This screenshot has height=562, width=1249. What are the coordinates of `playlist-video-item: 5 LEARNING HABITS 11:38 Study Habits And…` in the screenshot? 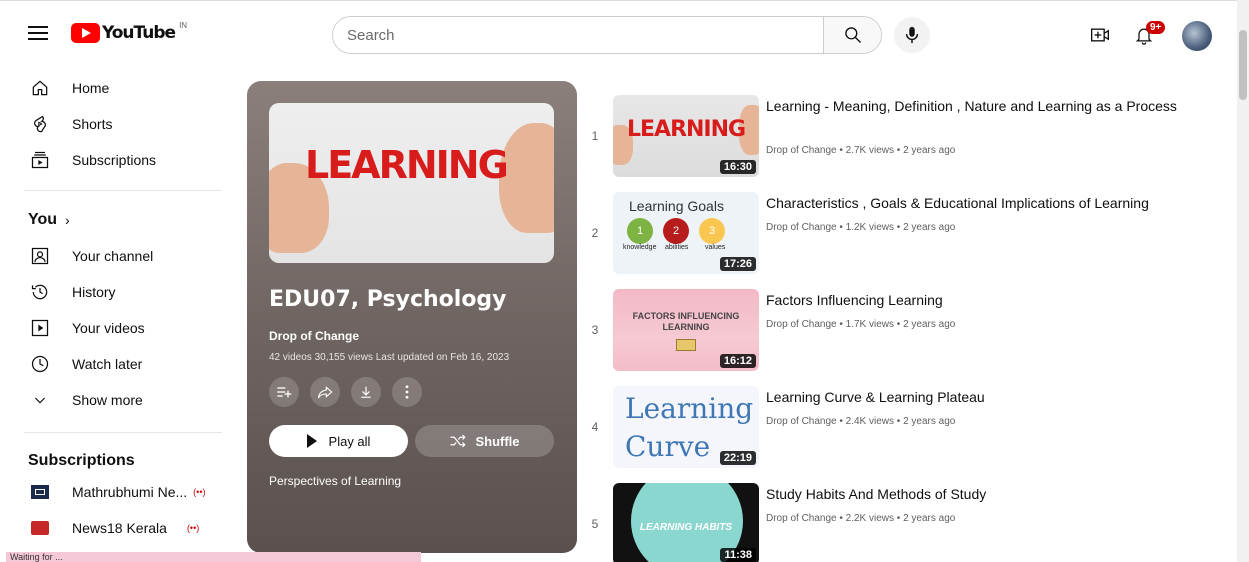 It's located at (905, 522).